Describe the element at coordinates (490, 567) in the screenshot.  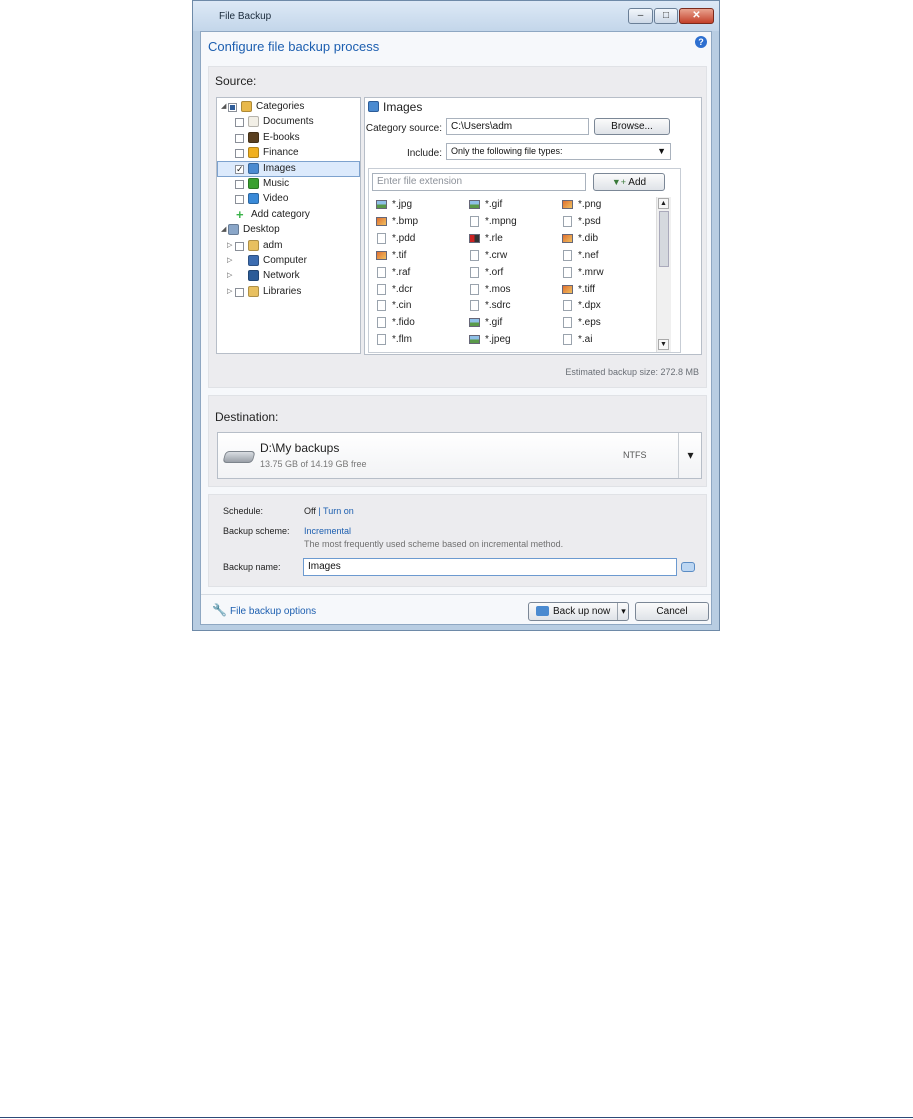
I see `backup-name-input: Images` at that location.